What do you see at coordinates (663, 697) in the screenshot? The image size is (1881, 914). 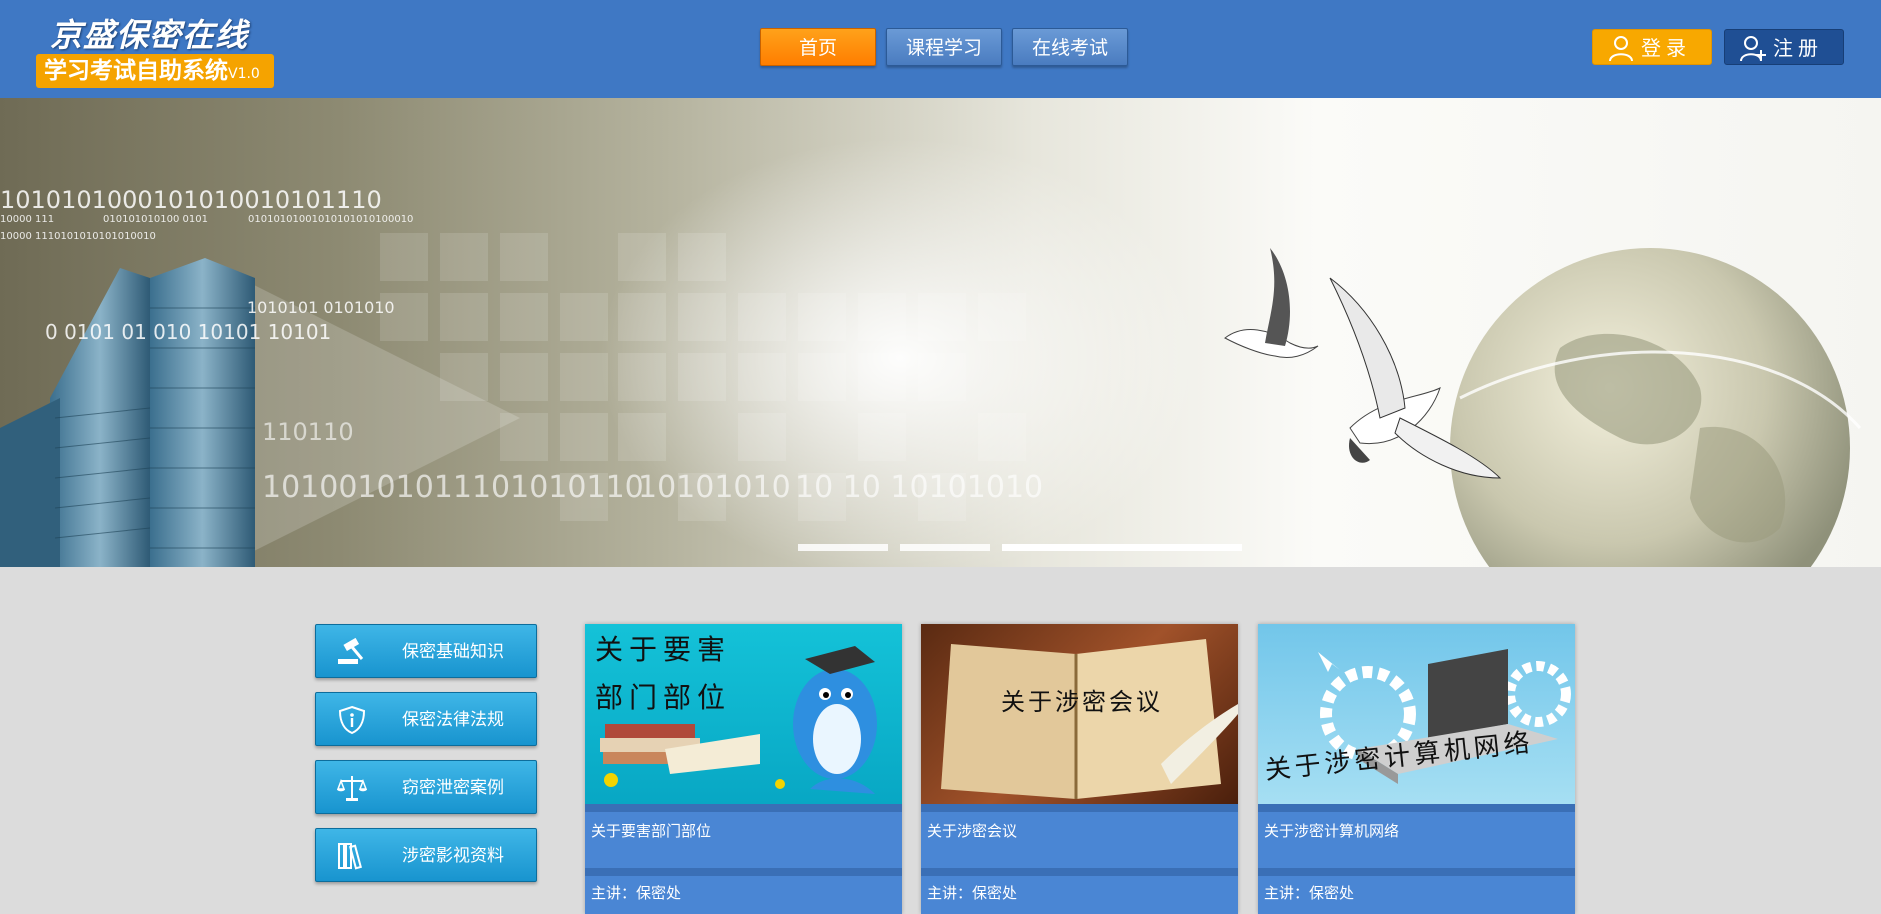 I see `card-image-text: 部门部位` at bounding box center [663, 697].